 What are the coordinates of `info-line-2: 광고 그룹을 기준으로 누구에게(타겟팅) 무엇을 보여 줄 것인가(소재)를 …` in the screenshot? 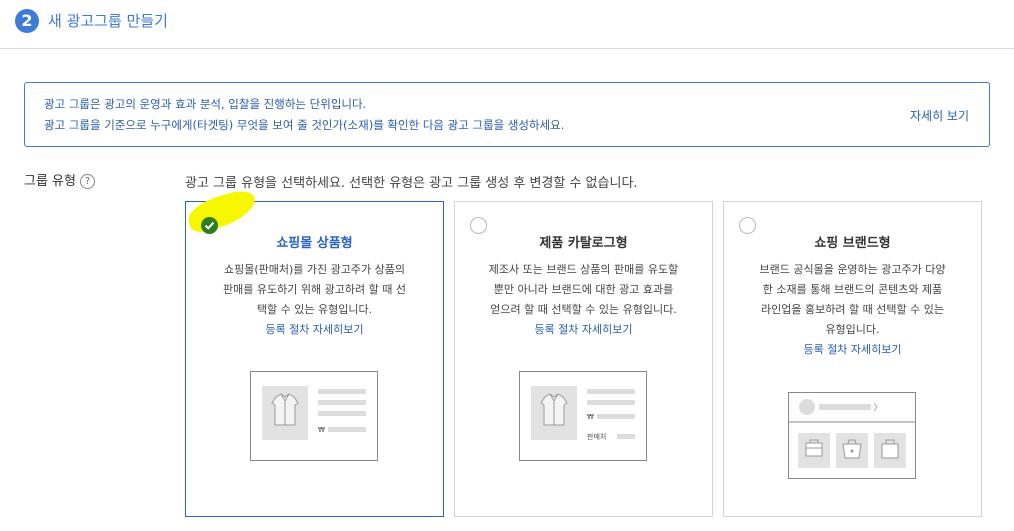 It's located at (304, 125).